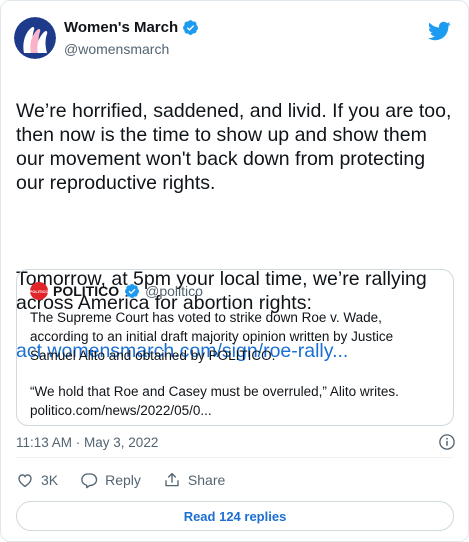  What do you see at coordinates (121, 27) in the screenshot?
I see `author-name: Women's March` at bounding box center [121, 27].